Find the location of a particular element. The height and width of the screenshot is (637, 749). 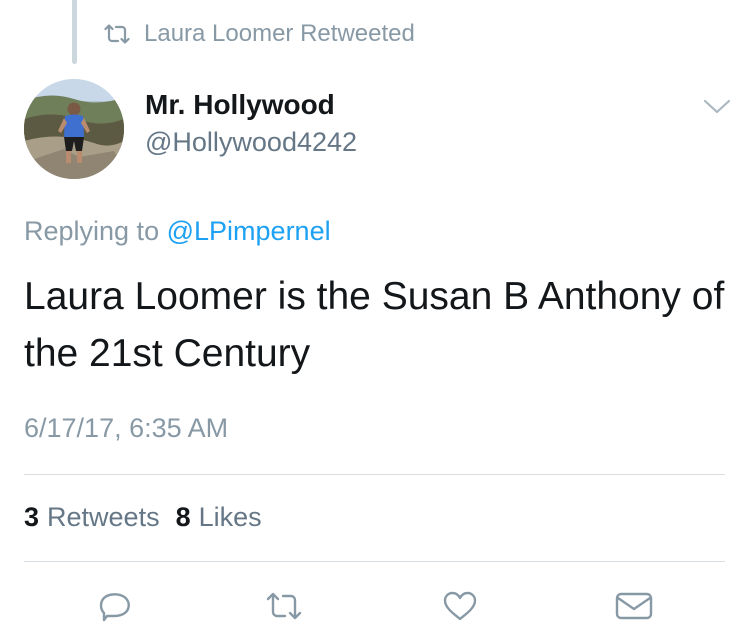

reply-context: Replying to @LPimpernel is located at coordinates (177, 231).